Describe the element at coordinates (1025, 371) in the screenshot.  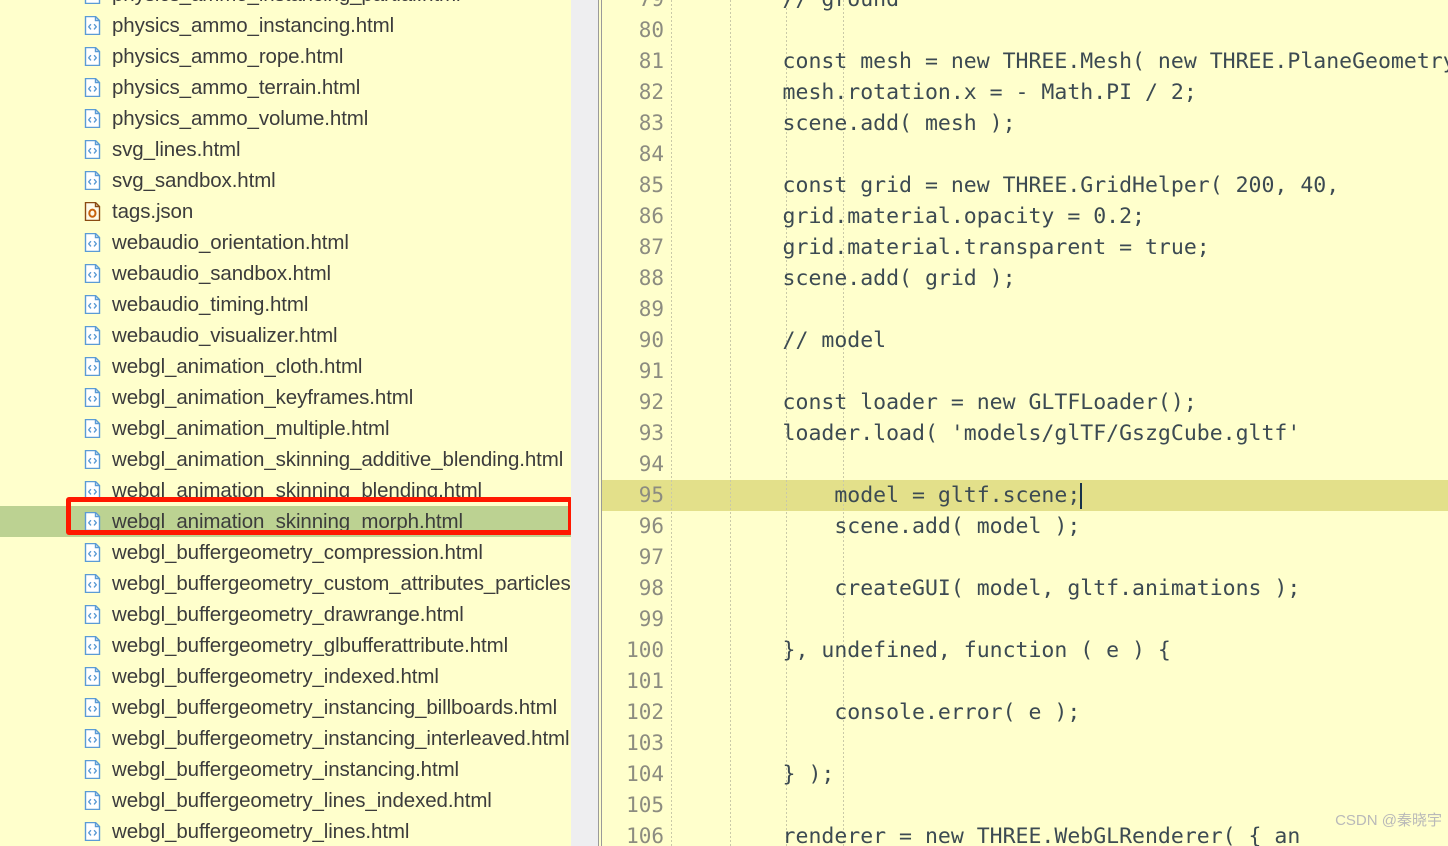
I see `code-line: 91` at that location.